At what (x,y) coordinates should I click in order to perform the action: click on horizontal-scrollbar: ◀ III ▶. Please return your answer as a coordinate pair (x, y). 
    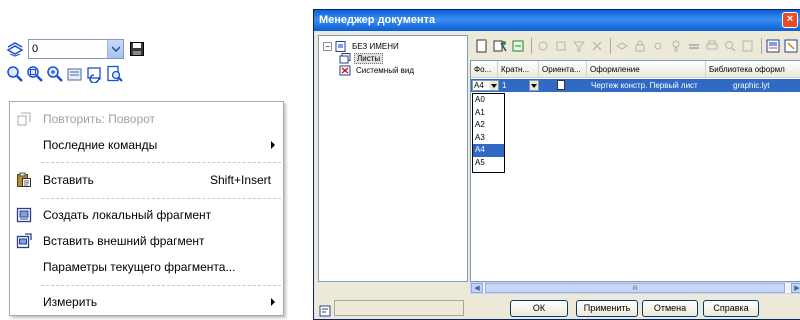
    Looking at the image, I should click on (635, 288).